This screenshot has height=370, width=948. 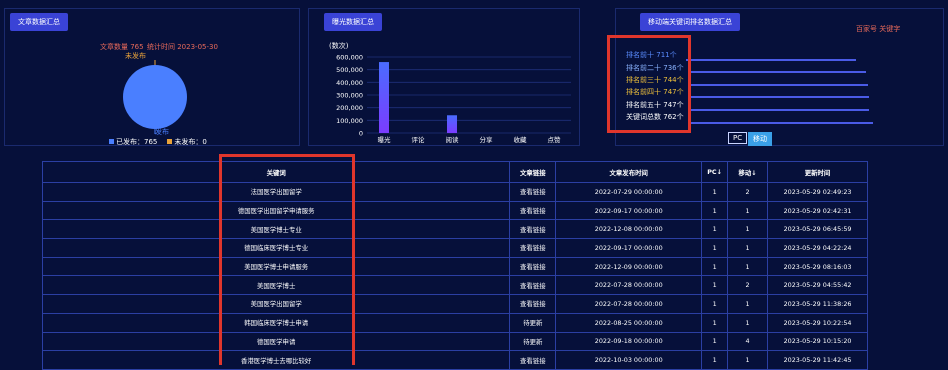 What do you see at coordinates (276, 172) in the screenshot?
I see `header-keyword: 关键词` at bounding box center [276, 172].